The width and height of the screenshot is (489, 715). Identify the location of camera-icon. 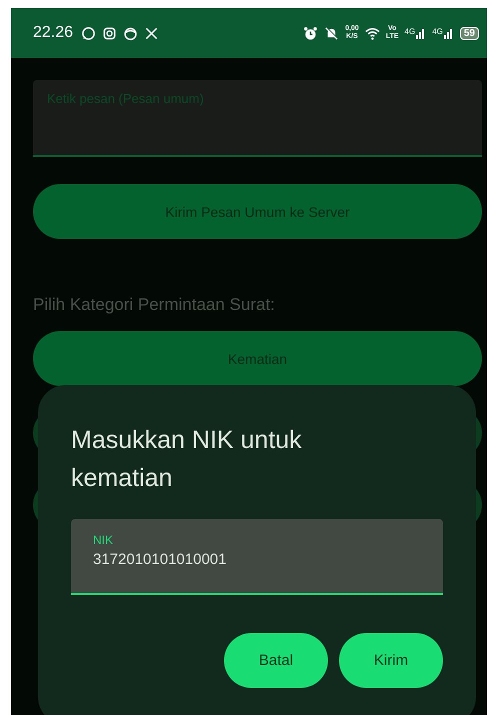
(110, 33).